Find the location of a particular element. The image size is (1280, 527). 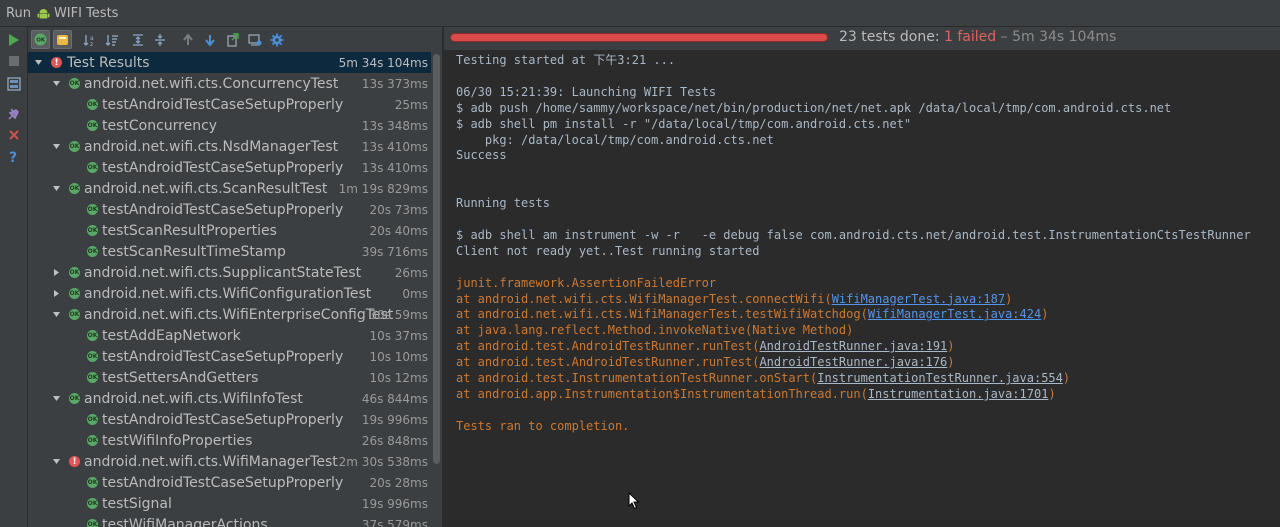

test-method-row: OK testConcurrency 13s 348ms is located at coordinates (229, 125).